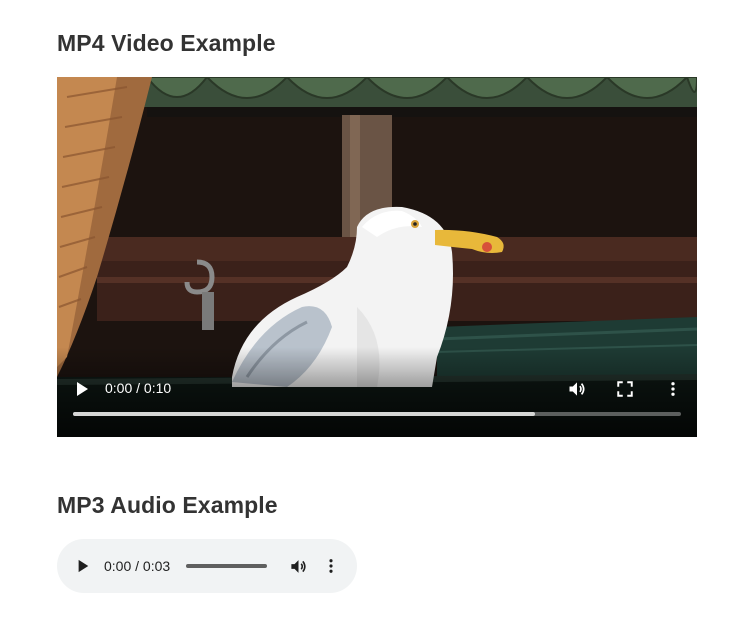  What do you see at coordinates (137, 566) in the screenshot?
I see `audio-time-display: 0:00 / 0:03` at bounding box center [137, 566].